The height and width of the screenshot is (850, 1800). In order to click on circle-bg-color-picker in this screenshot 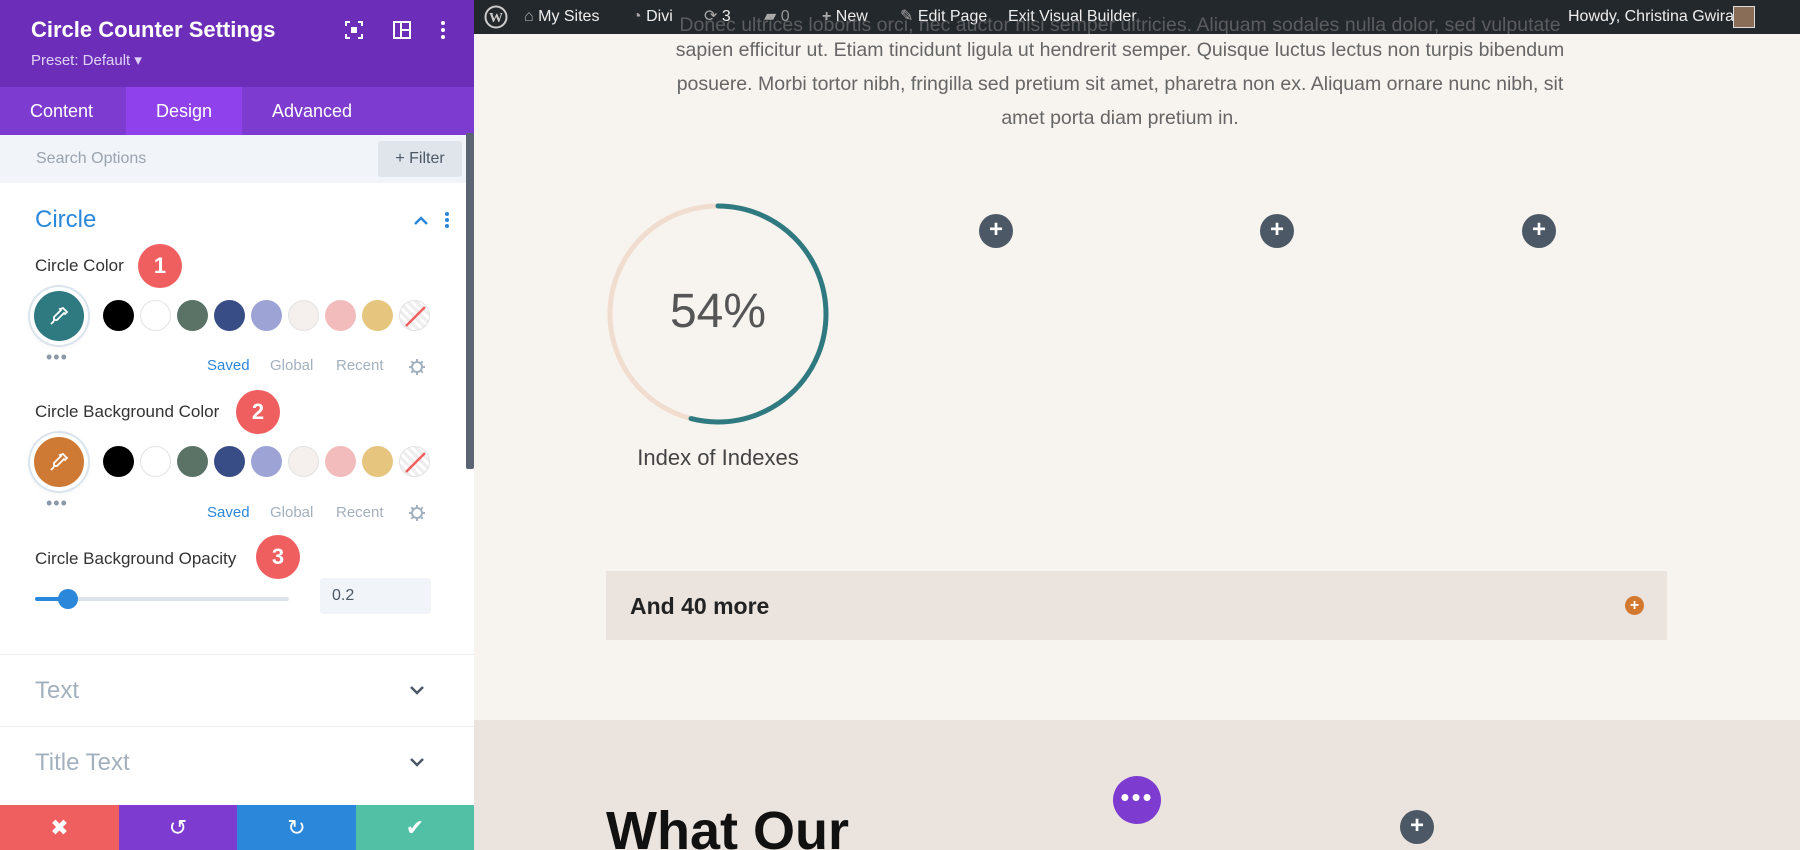, I will do `click(59, 462)`.